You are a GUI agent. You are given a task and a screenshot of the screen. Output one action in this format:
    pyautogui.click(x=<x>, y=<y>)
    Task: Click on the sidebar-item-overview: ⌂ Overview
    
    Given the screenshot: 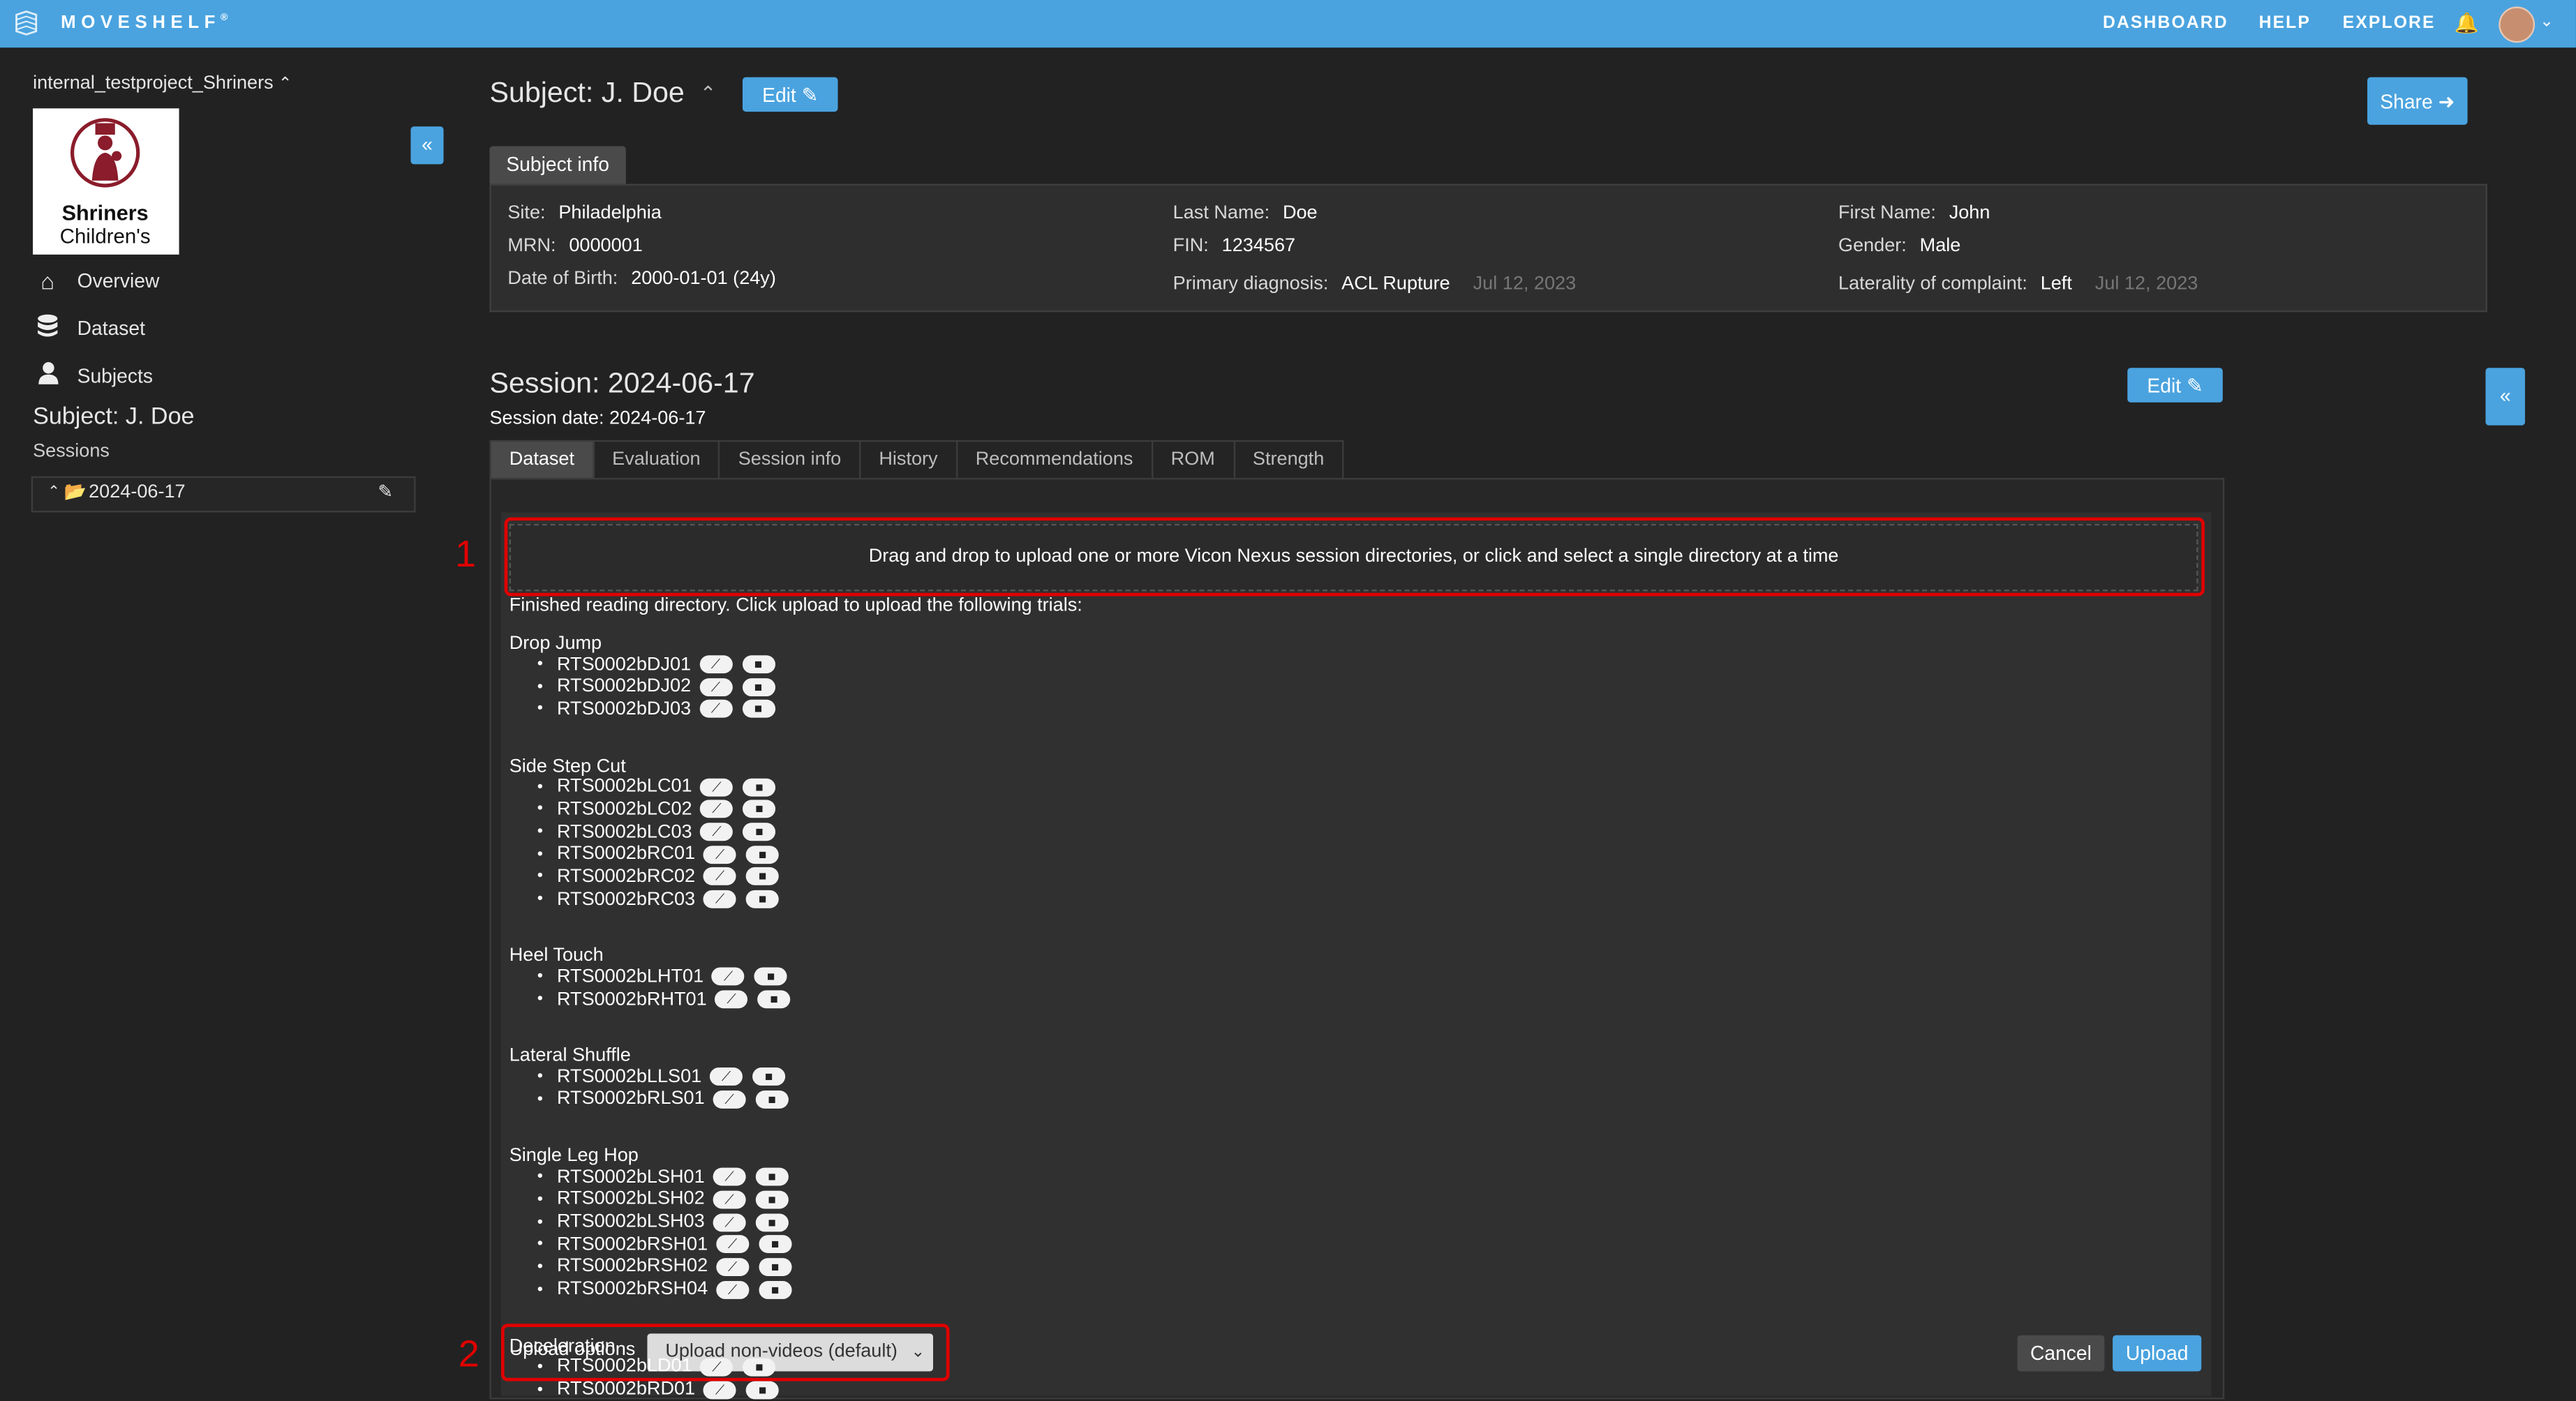 What is the action you would take?
    pyautogui.click(x=96, y=281)
    